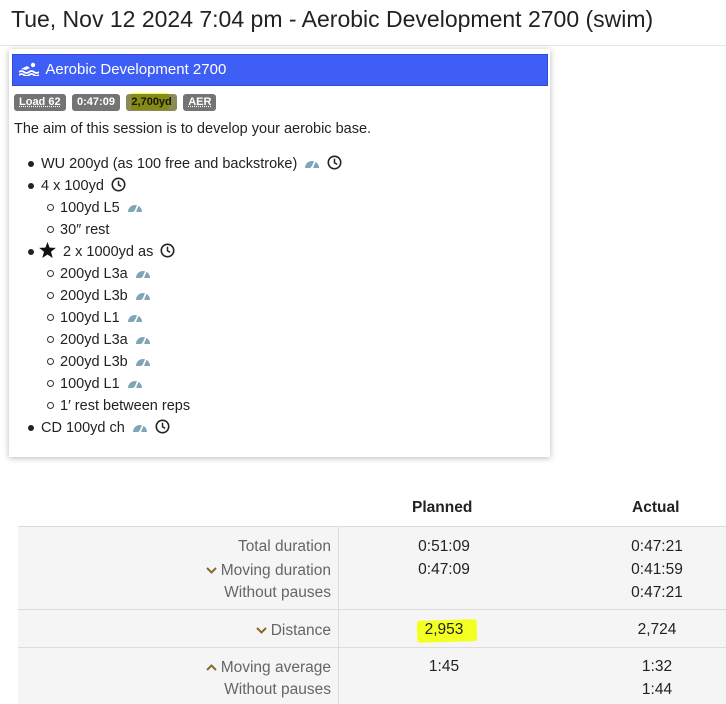 This screenshot has height=704, width=726. I want to click on moving-average-planned: 1:45, so click(444, 666).